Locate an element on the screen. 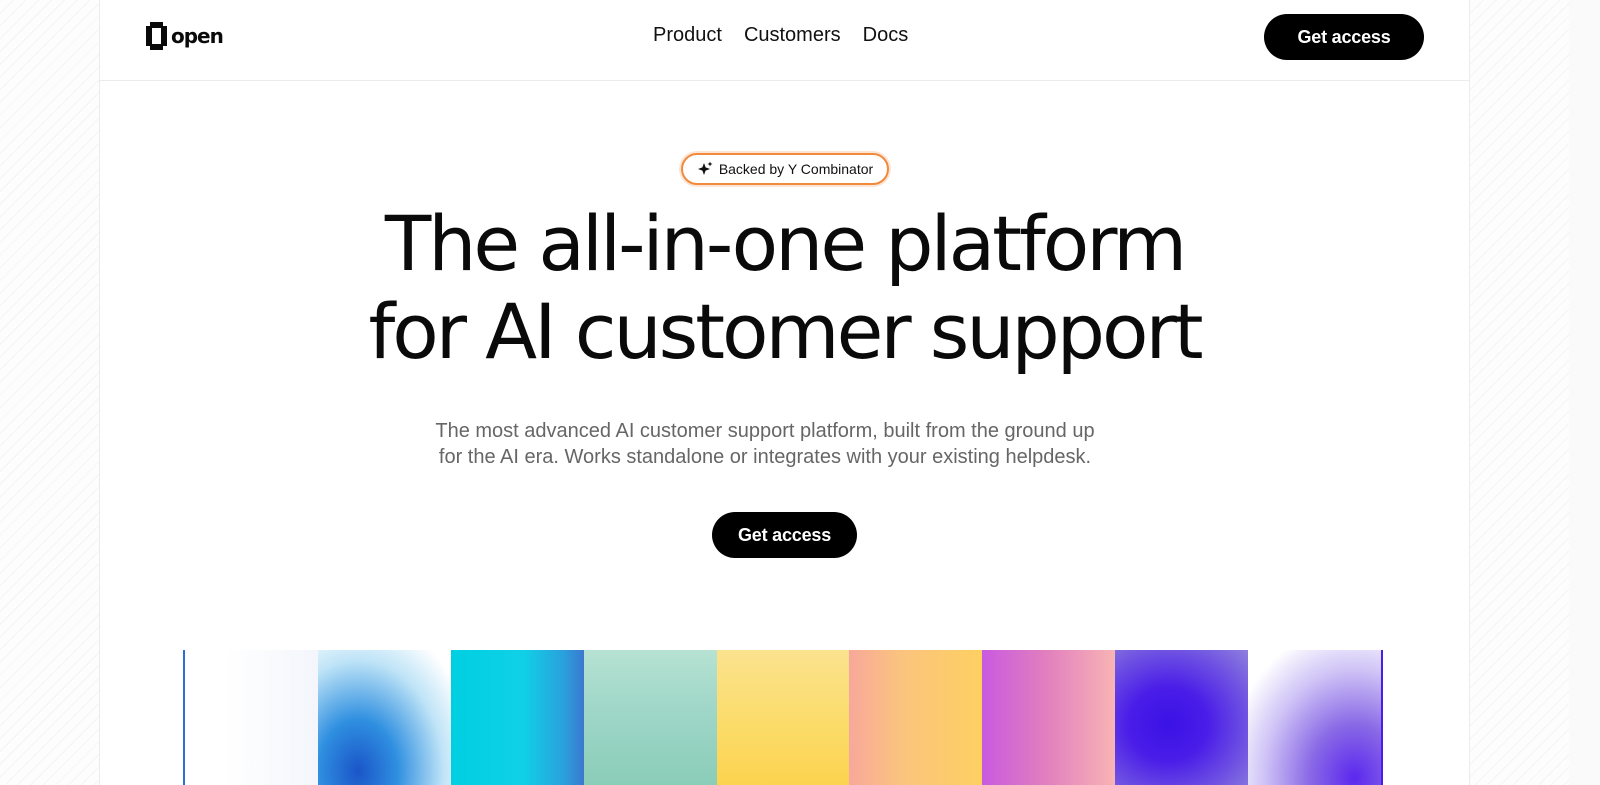  hero-gradient-showcase is located at coordinates (783, 717).